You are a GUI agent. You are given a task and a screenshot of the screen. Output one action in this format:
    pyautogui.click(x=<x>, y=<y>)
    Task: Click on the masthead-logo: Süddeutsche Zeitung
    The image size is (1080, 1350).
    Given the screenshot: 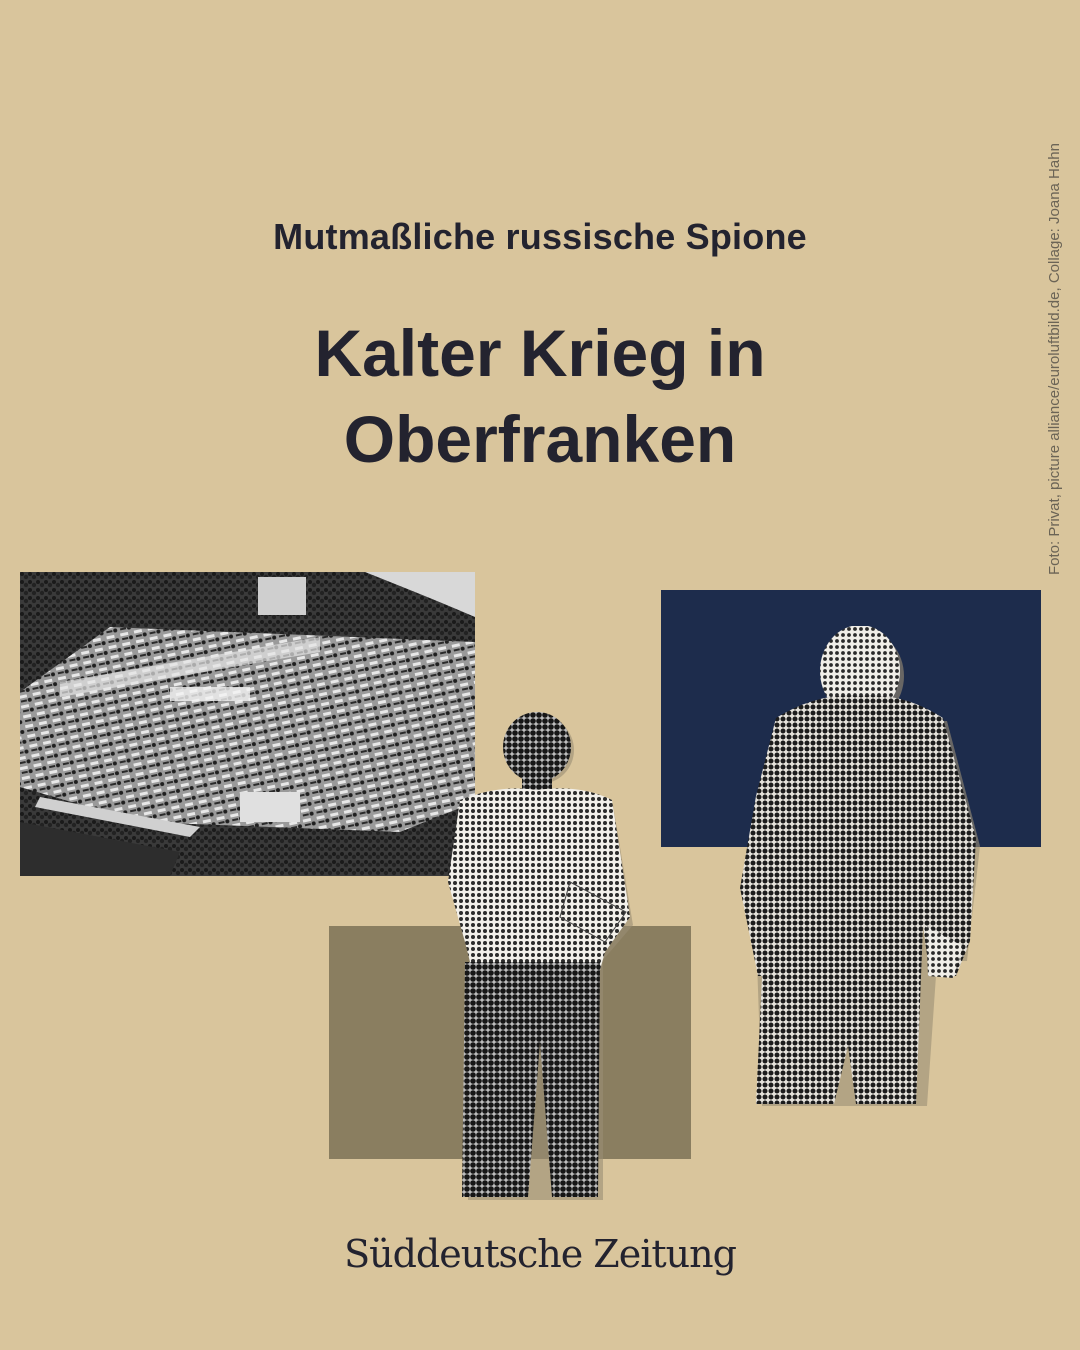 What is the action you would take?
    pyautogui.click(x=540, y=1254)
    